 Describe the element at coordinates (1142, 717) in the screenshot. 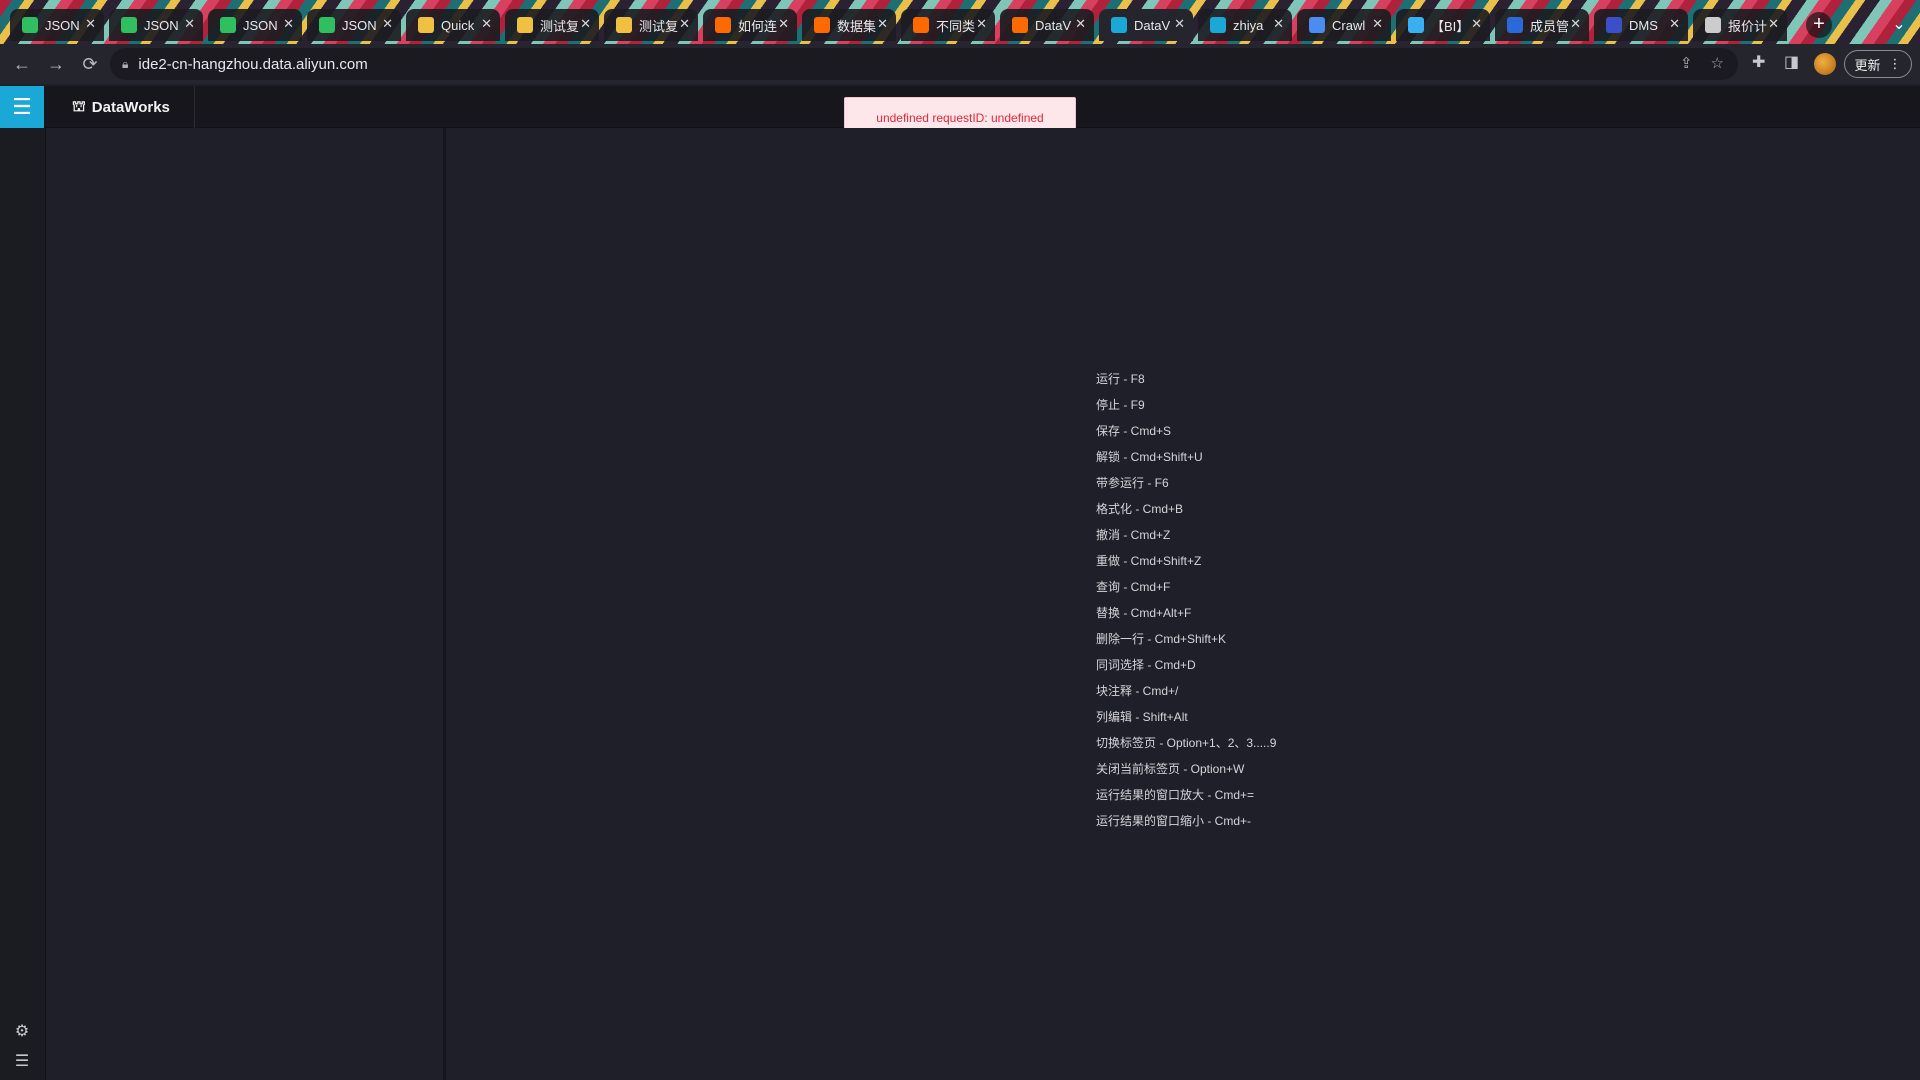

I see `shortcut-item: 列编辑 - Shift+Alt` at that location.